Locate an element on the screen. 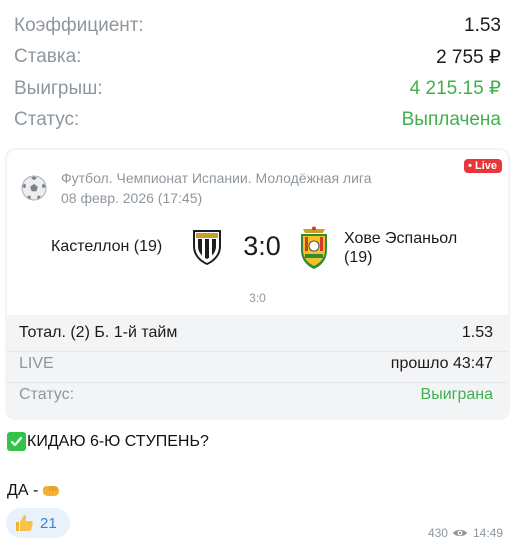 This screenshot has width=513, height=546. thumbs-up-icon is located at coordinates (24, 523).